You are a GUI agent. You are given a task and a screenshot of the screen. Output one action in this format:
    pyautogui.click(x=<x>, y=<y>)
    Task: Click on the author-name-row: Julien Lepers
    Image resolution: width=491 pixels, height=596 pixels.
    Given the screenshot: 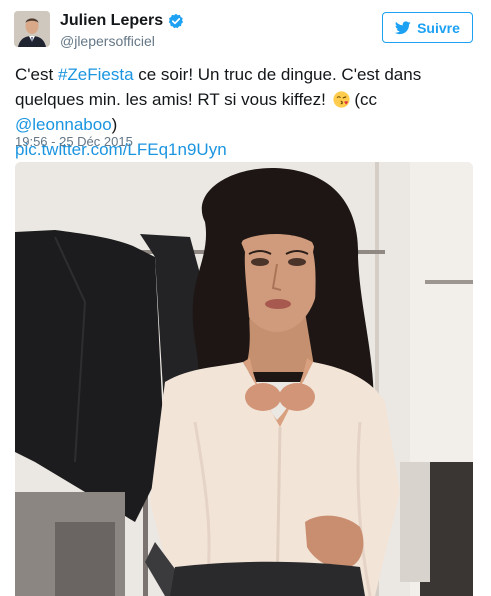 What is the action you would take?
    pyautogui.click(x=122, y=21)
    